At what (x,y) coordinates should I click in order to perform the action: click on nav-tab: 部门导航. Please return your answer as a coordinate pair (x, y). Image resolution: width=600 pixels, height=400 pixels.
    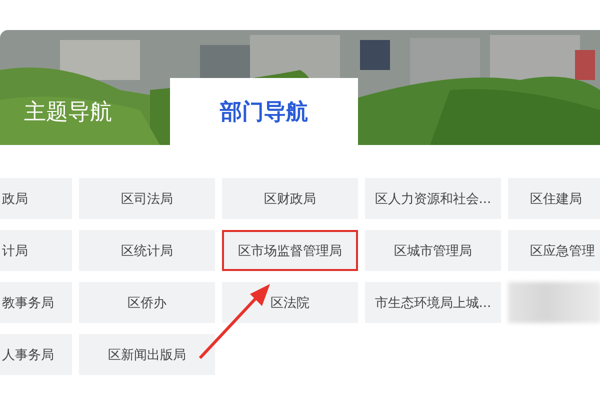
    Looking at the image, I should click on (264, 111).